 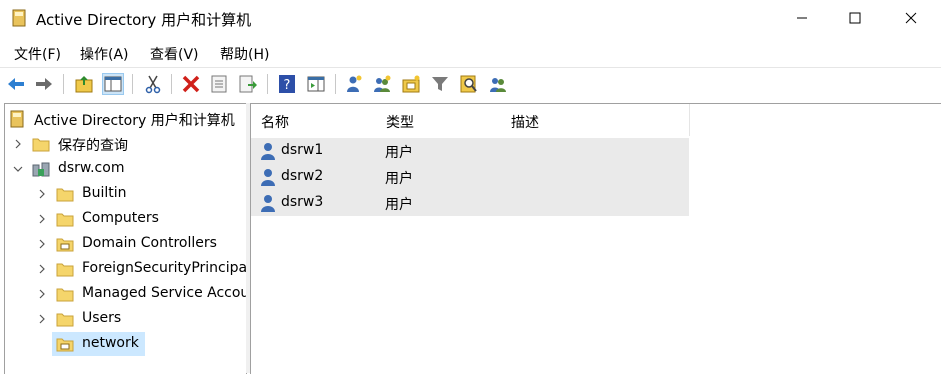 I want to click on minimize-icon, so click(x=802, y=18).